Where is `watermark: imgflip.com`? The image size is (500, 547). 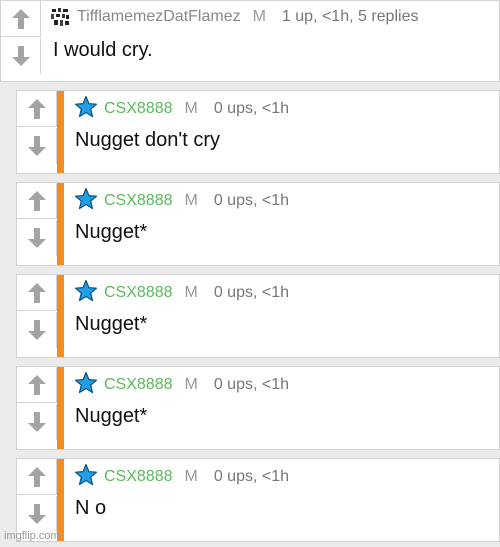
watermark: imgflip.com is located at coordinates (32, 536).